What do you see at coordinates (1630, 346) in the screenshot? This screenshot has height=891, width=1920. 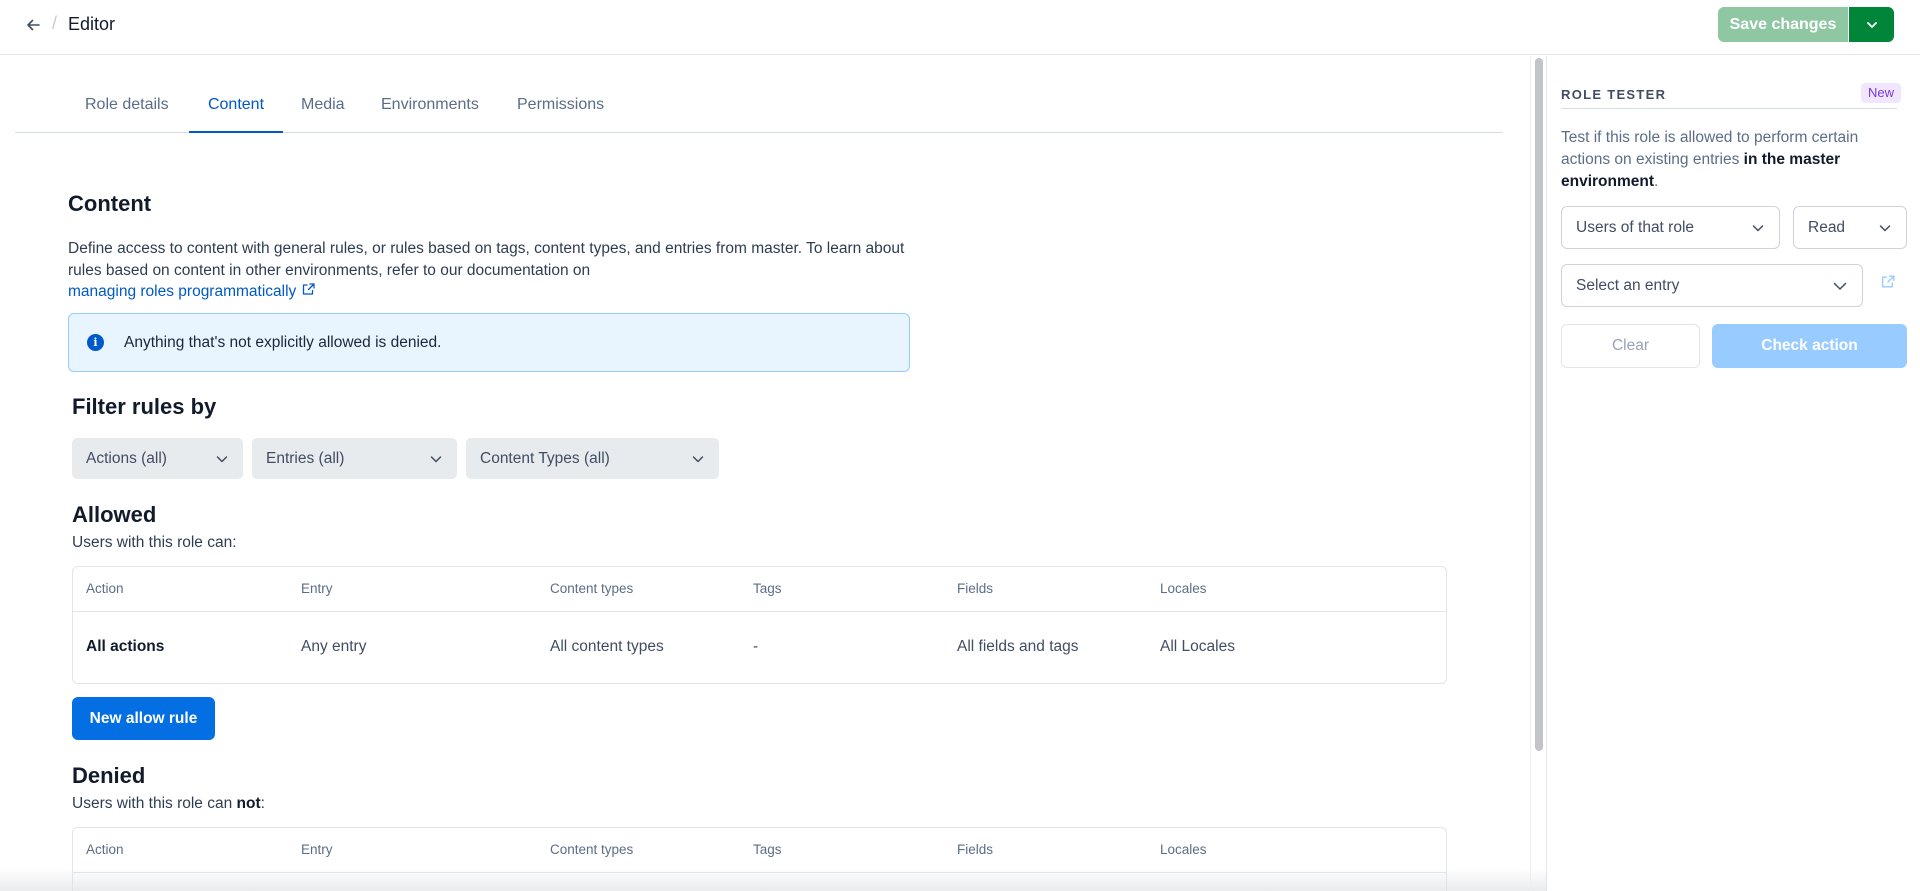 I see `clear-button: Clear` at bounding box center [1630, 346].